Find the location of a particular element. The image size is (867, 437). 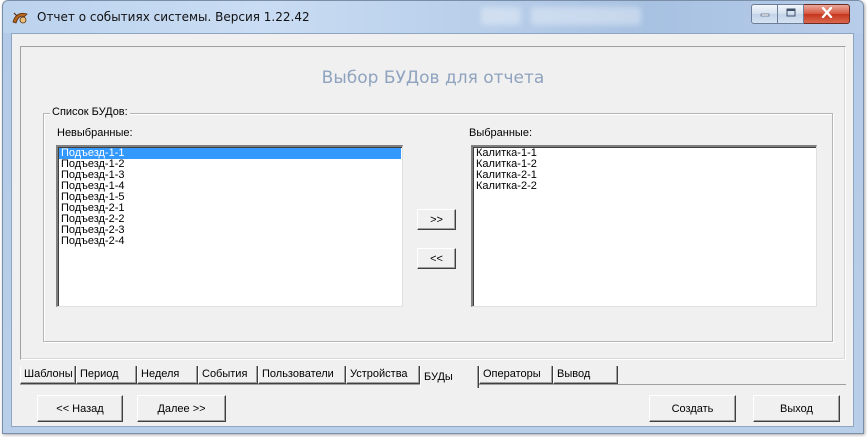

move-left-button: << is located at coordinates (436, 258).